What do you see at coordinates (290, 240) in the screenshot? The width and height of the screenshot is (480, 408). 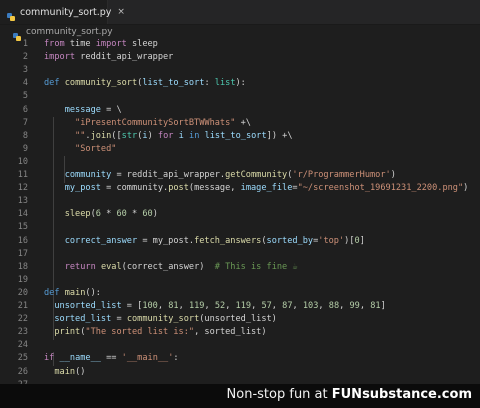 I see `code-token: sorted_by` at bounding box center [290, 240].